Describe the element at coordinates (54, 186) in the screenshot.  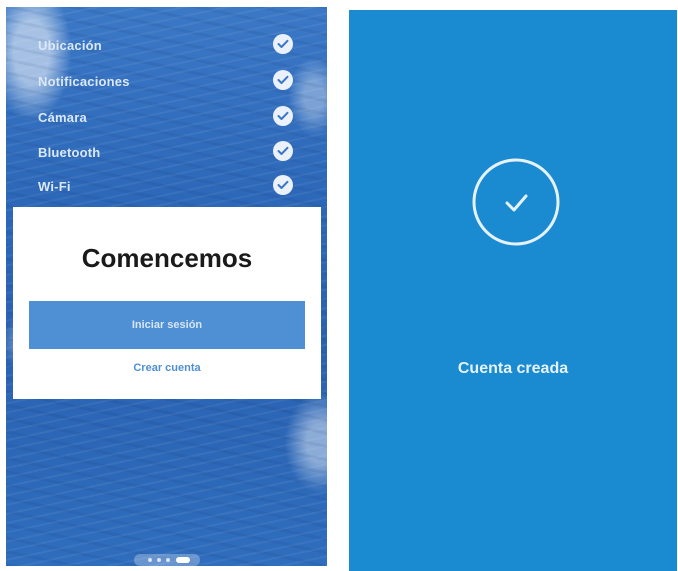
I see `permission-label: Wi-Fi` at that location.